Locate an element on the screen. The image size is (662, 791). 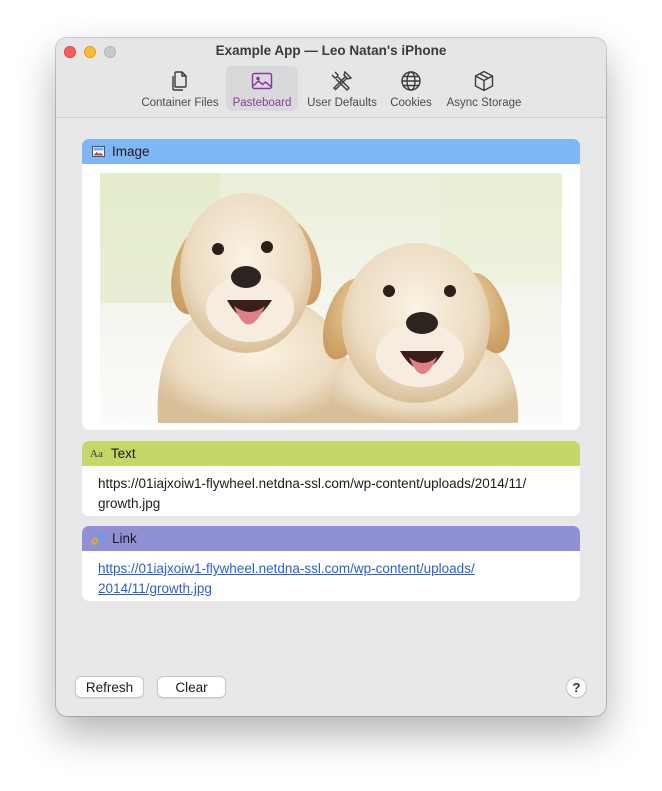
tab-label: Container Files is located at coordinates (180, 103).